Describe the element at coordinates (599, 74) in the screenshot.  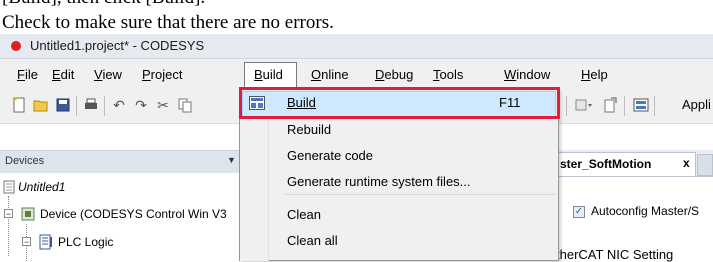
I see `menu-help-rest: elp` at that location.